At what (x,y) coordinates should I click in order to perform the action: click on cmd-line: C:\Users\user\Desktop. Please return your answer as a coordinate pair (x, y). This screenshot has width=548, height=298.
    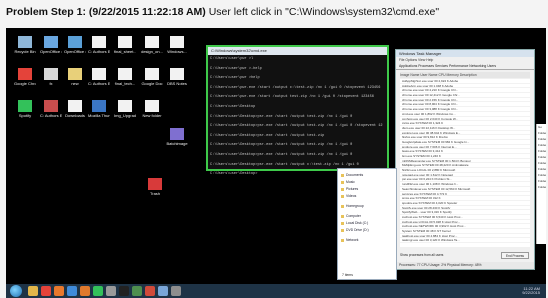
    Looking at the image, I should click on (233, 106).